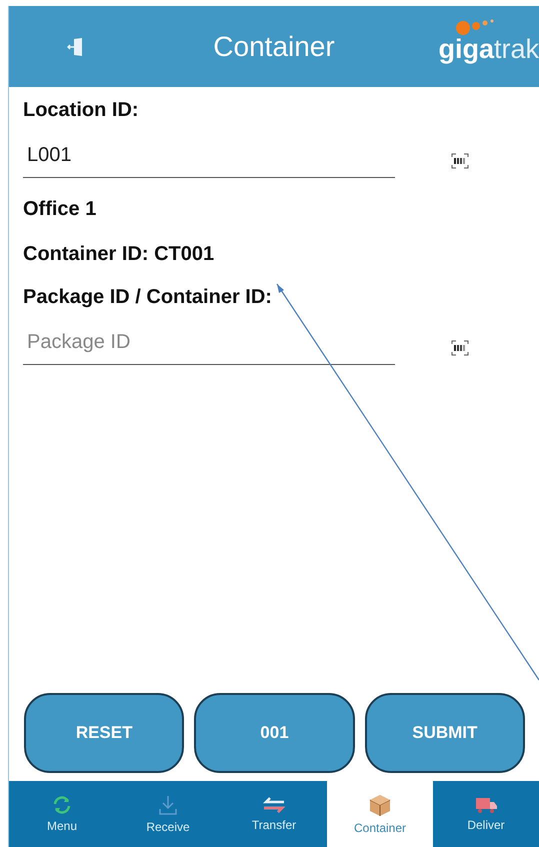 The image size is (539, 847). What do you see at coordinates (274, 46) in the screenshot?
I see `screen-title: Container` at bounding box center [274, 46].